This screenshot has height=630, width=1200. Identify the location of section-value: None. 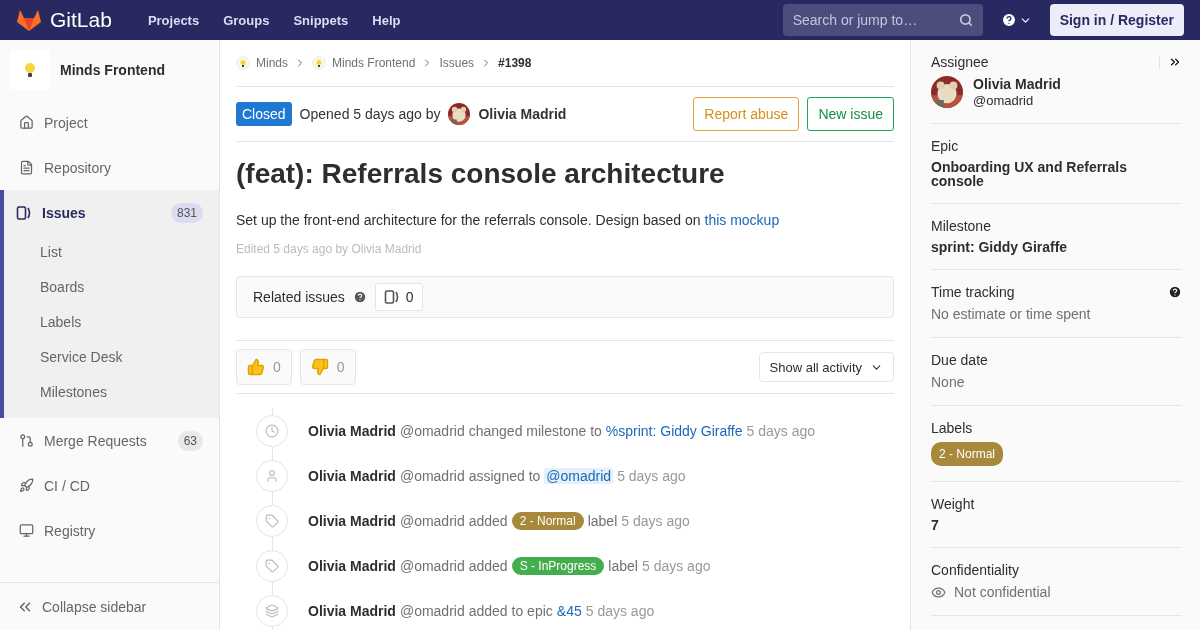
(948, 382).